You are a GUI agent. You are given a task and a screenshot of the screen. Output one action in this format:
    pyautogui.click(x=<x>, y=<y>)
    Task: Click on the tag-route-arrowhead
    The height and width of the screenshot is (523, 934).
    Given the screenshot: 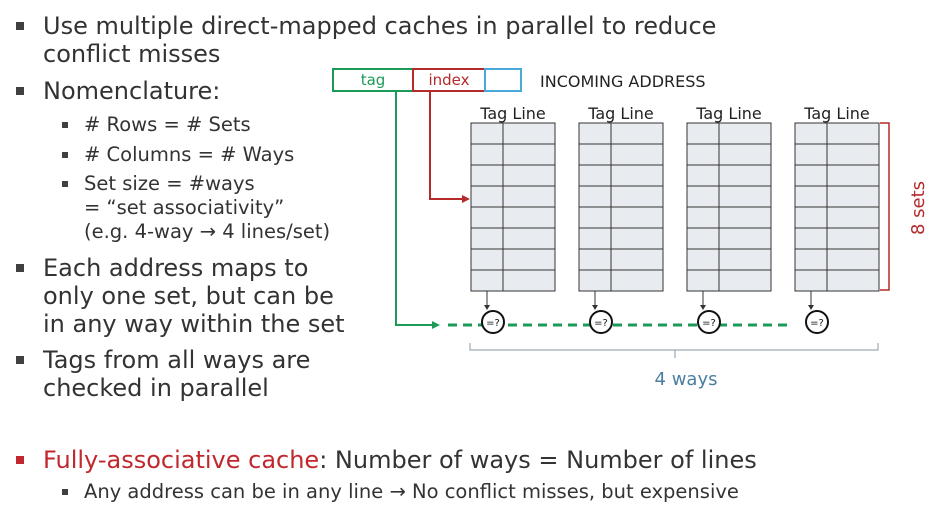 What is the action you would take?
    pyautogui.click(x=436, y=325)
    